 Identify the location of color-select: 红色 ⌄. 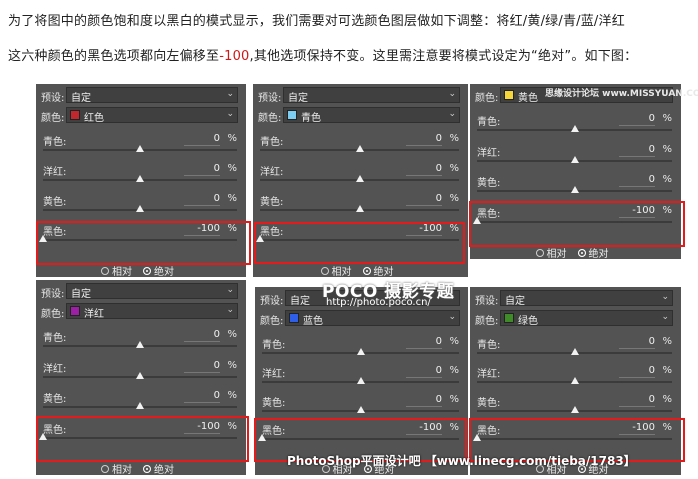
(152, 115).